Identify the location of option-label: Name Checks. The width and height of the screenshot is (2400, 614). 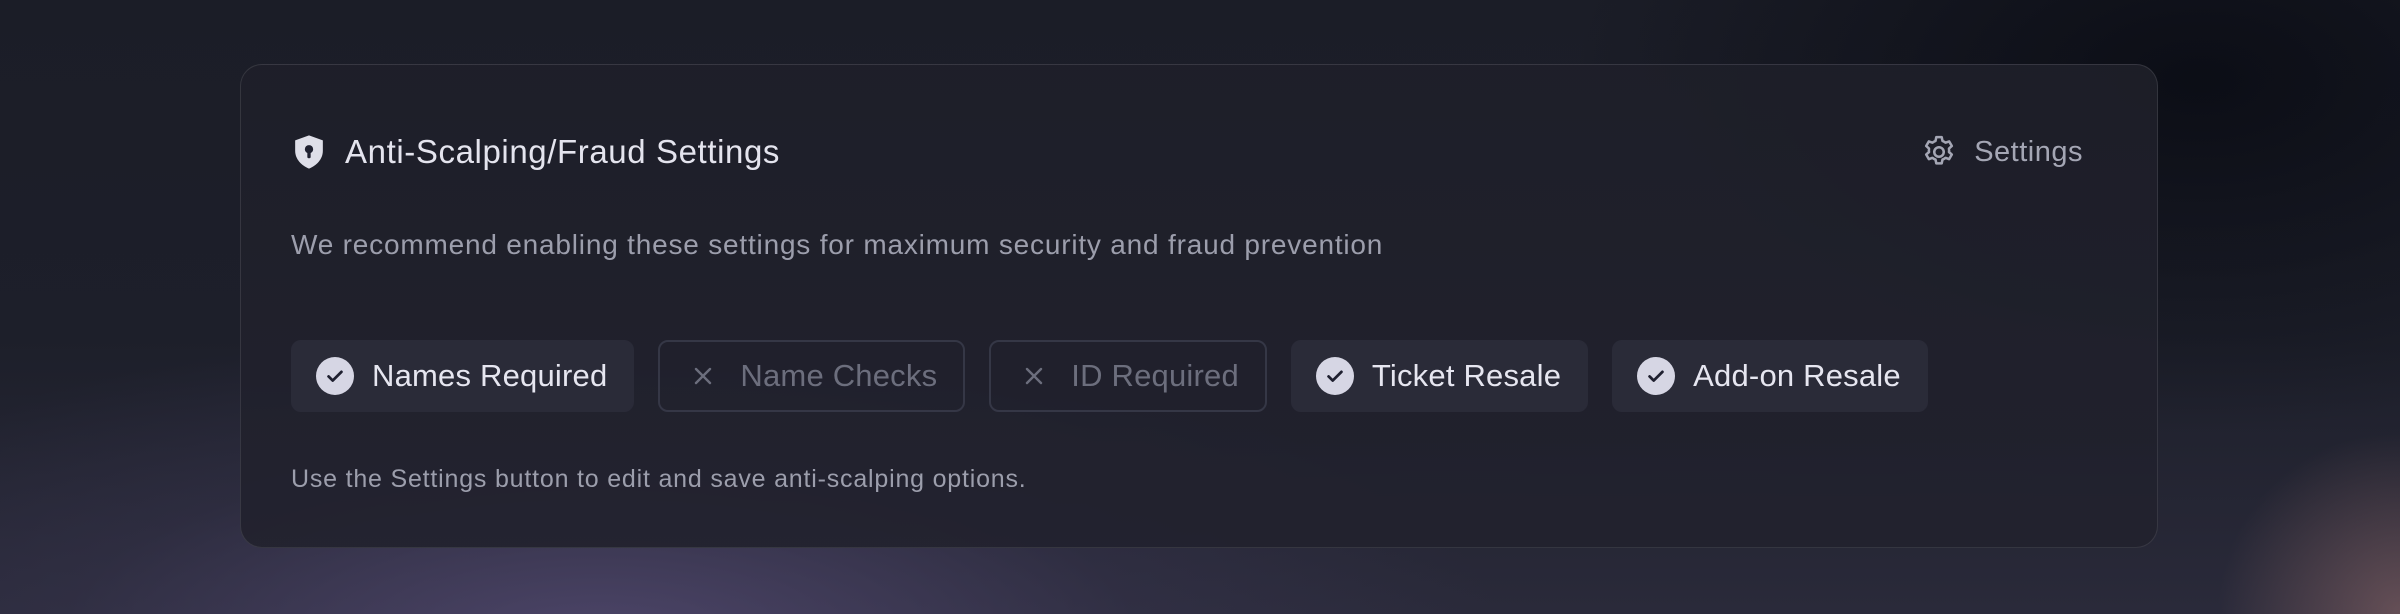
(839, 375).